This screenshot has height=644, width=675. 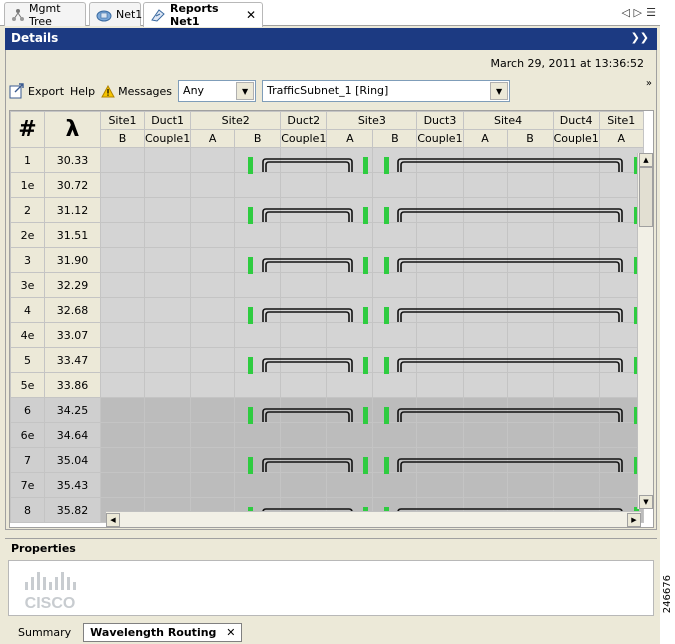 What do you see at coordinates (82, 91) in the screenshot?
I see `help-button: Help` at bounding box center [82, 91].